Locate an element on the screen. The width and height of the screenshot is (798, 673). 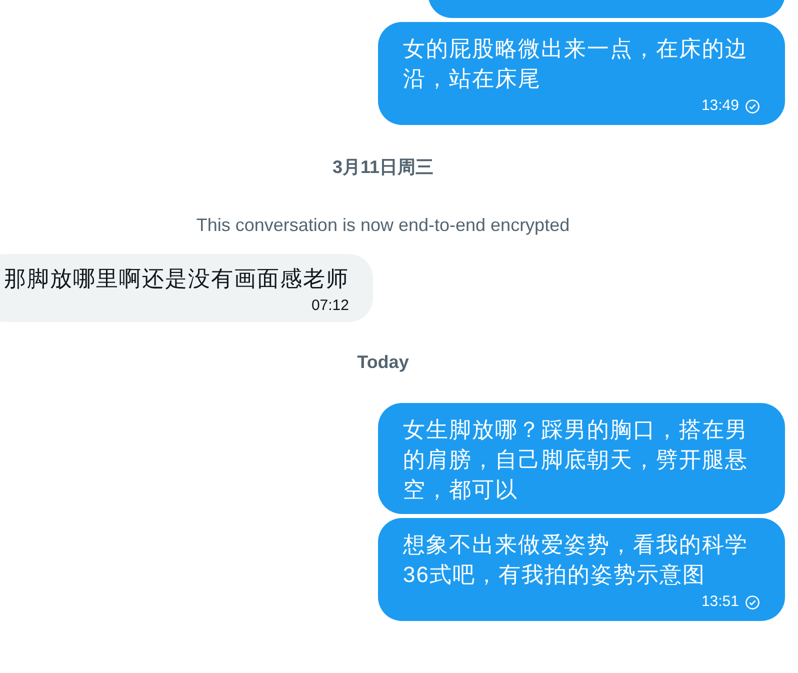
message-time: 13:51 is located at coordinates (720, 602).